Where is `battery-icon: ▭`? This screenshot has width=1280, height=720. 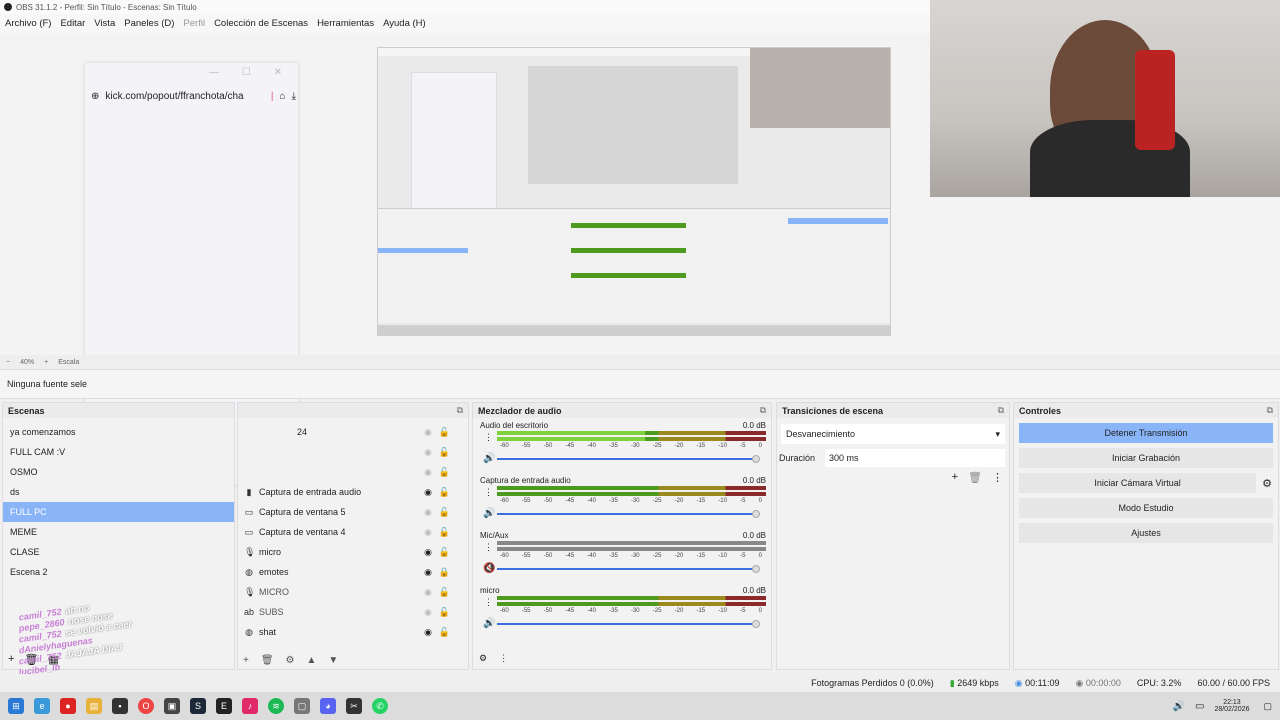
battery-icon: ▭ is located at coordinates (1199, 706).